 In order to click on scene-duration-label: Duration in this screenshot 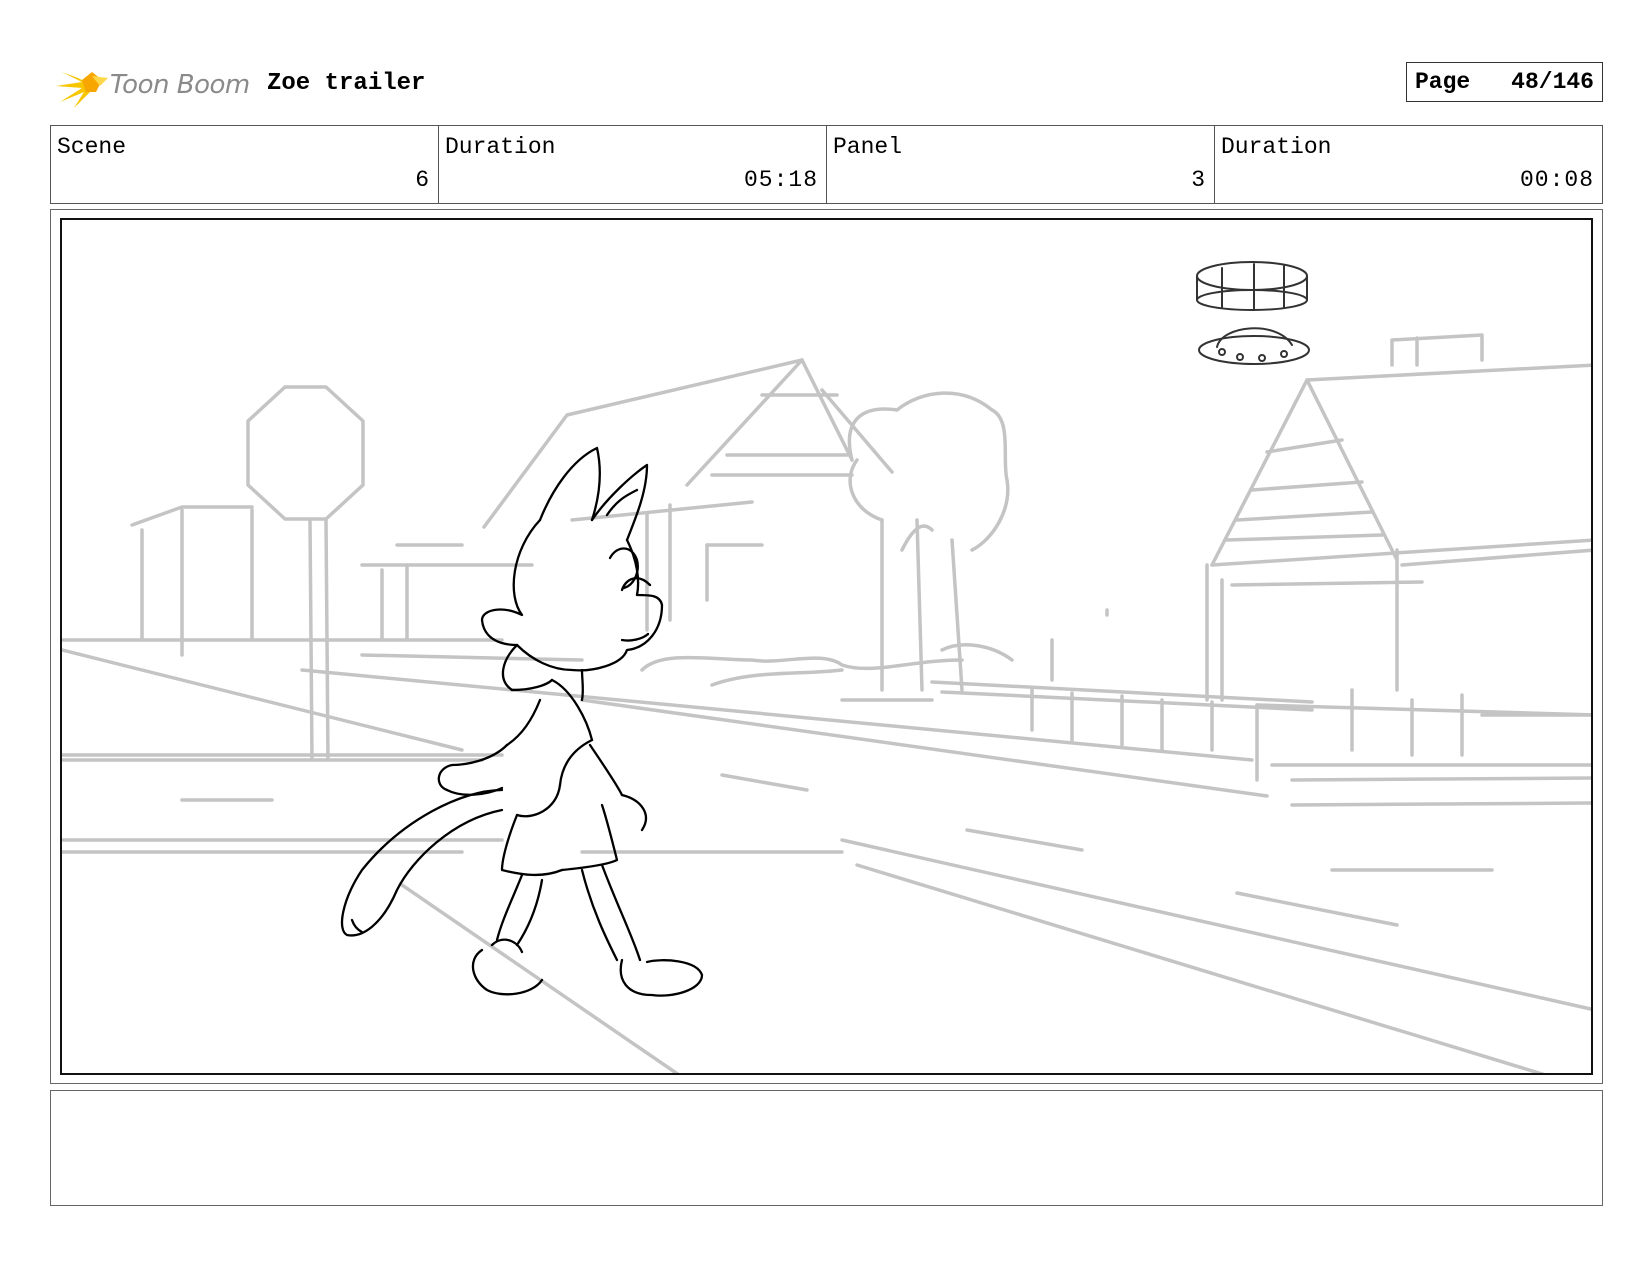, I will do `click(500, 147)`.